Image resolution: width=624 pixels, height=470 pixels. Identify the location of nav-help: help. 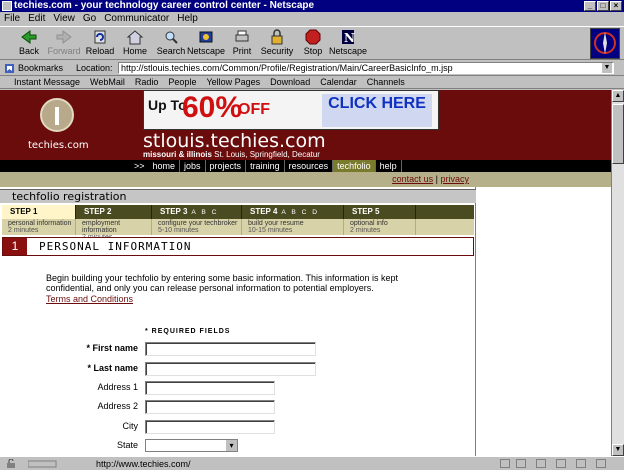
(389, 166).